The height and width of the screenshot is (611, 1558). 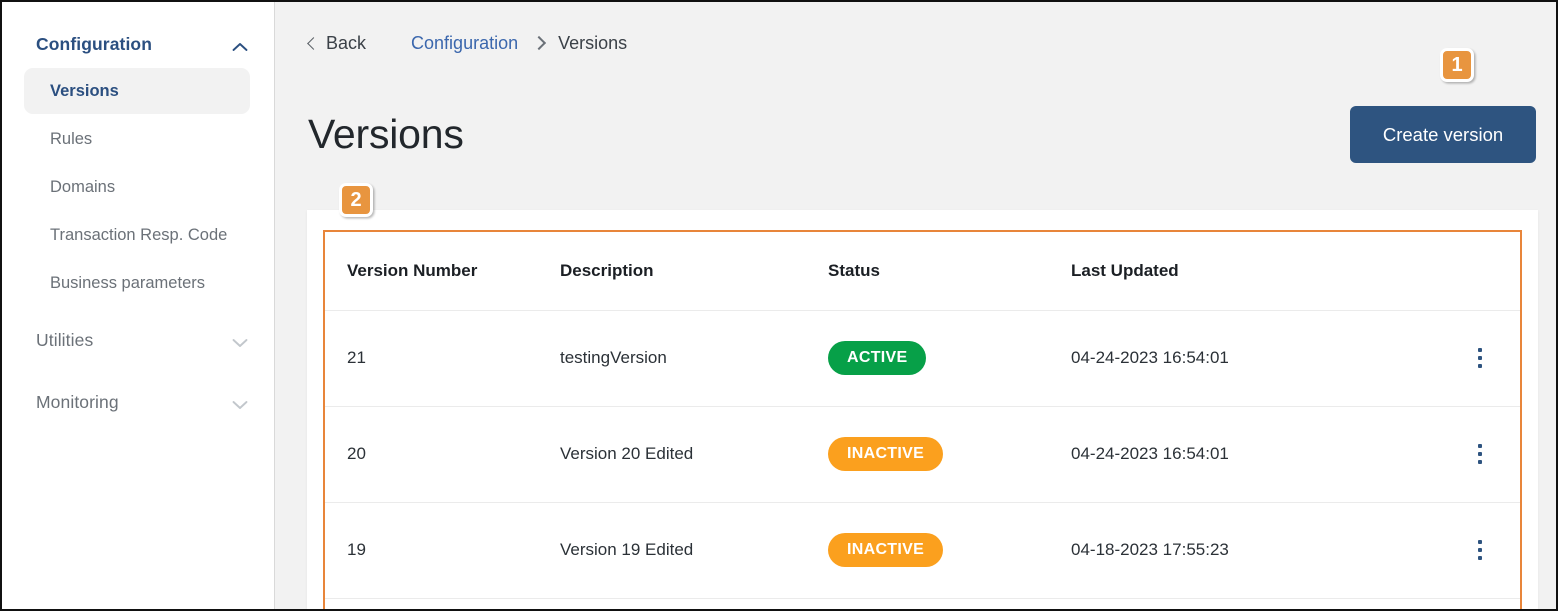 I want to click on page-title: Versions, so click(x=386, y=134).